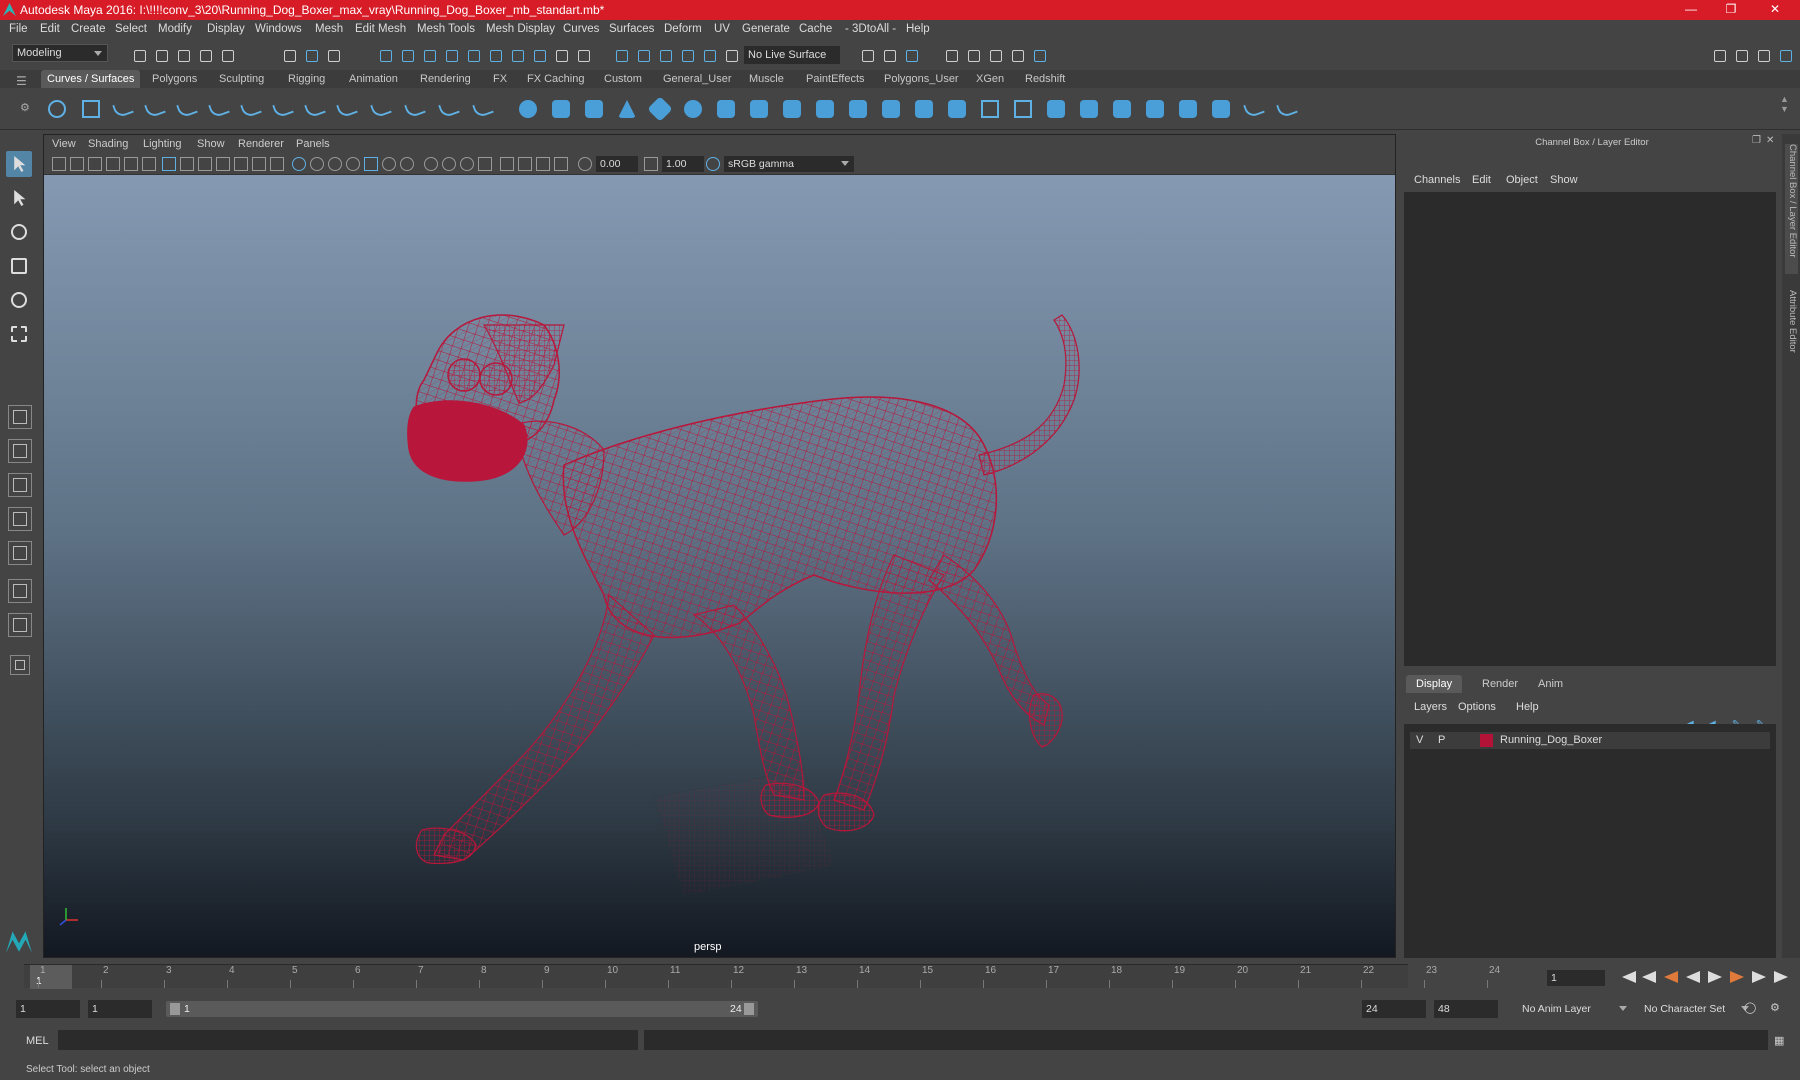 The width and height of the screenshot is (1800, 1080). I want to click on save-scene-icon, so click(184, 56).